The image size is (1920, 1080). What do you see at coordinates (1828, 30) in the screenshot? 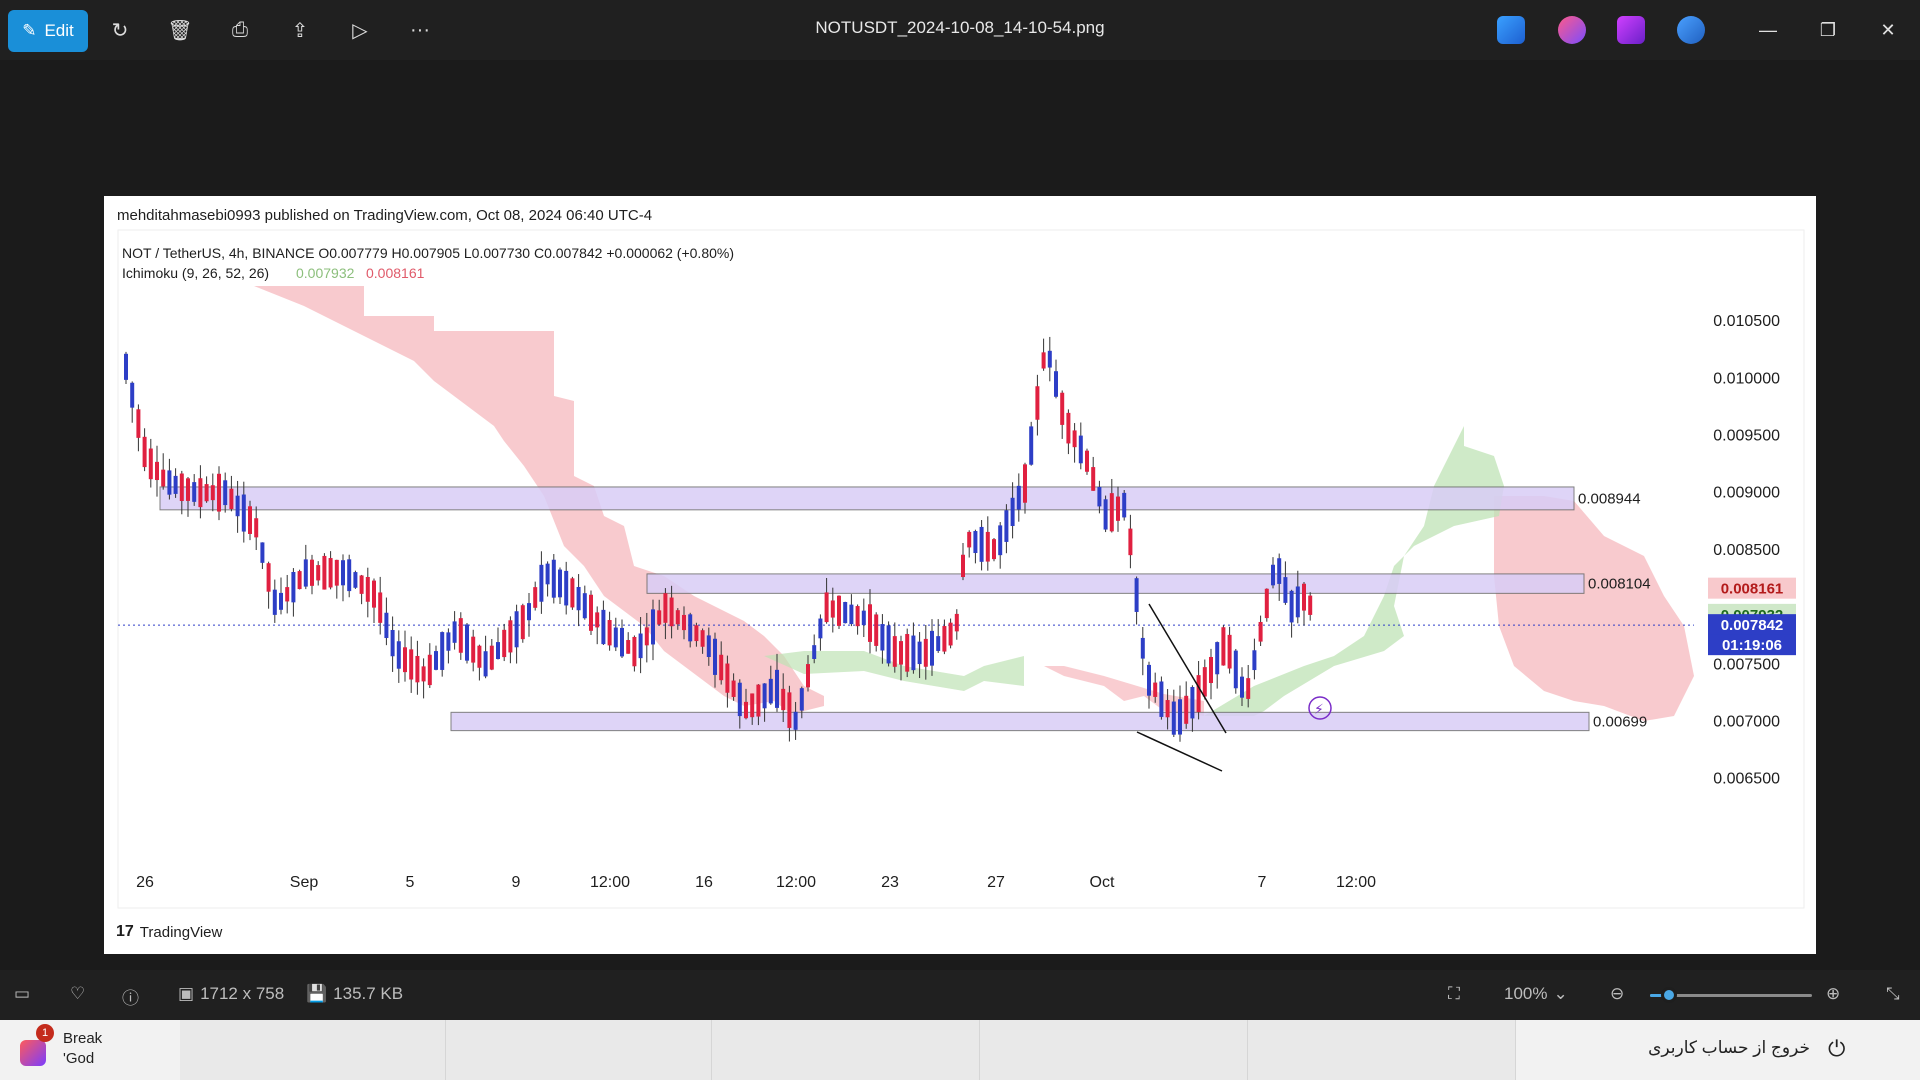
I see `restore-icon: ❐` at bounding box center [1828, 30].